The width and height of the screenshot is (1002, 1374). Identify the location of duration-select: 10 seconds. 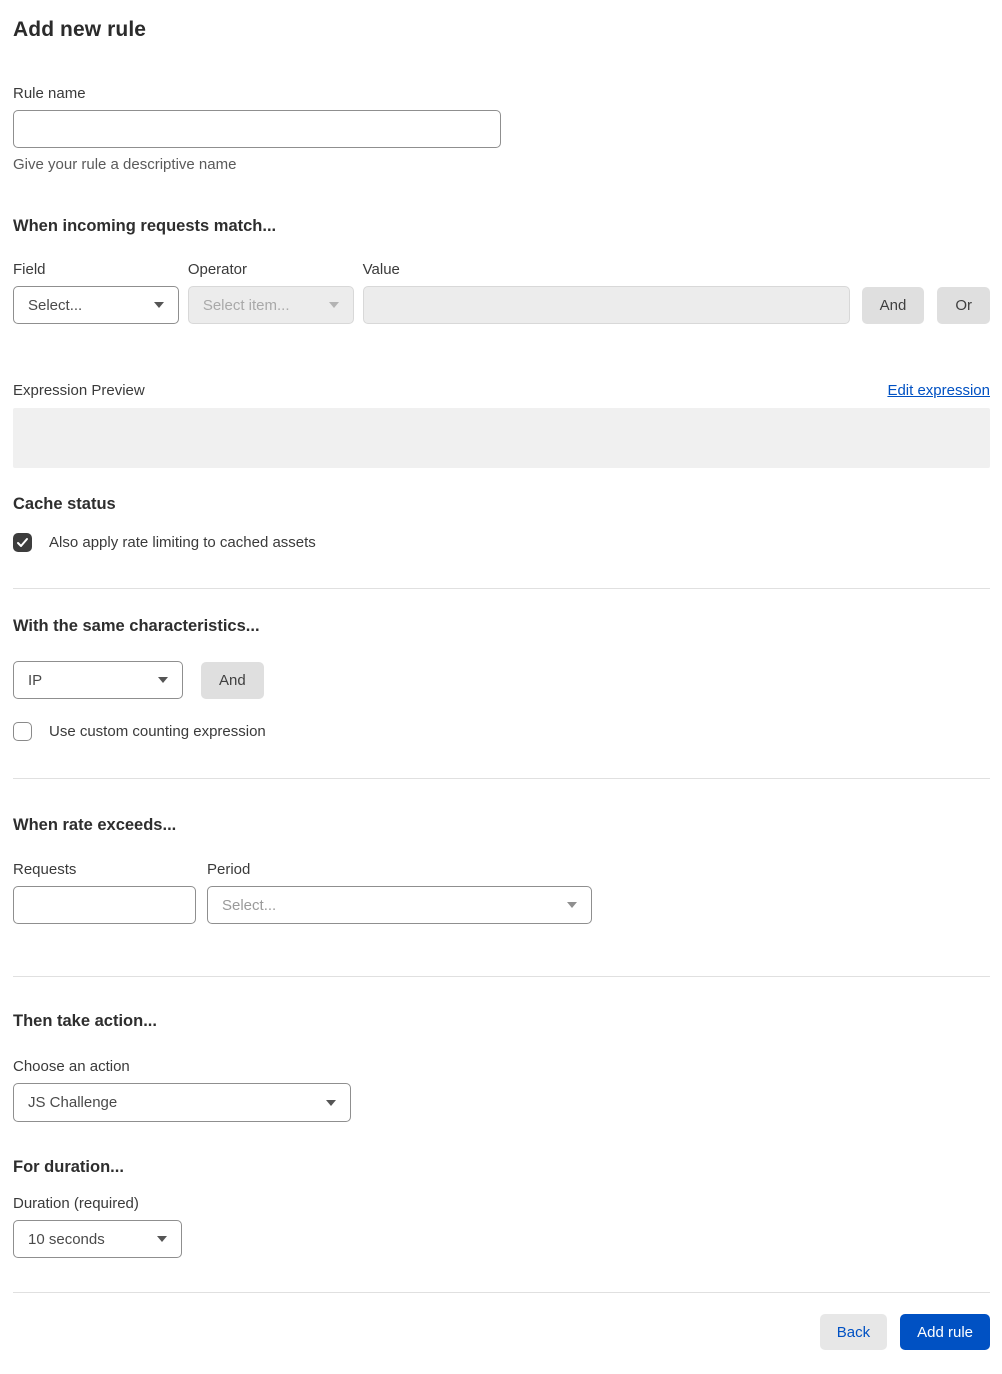
(97, 1239).